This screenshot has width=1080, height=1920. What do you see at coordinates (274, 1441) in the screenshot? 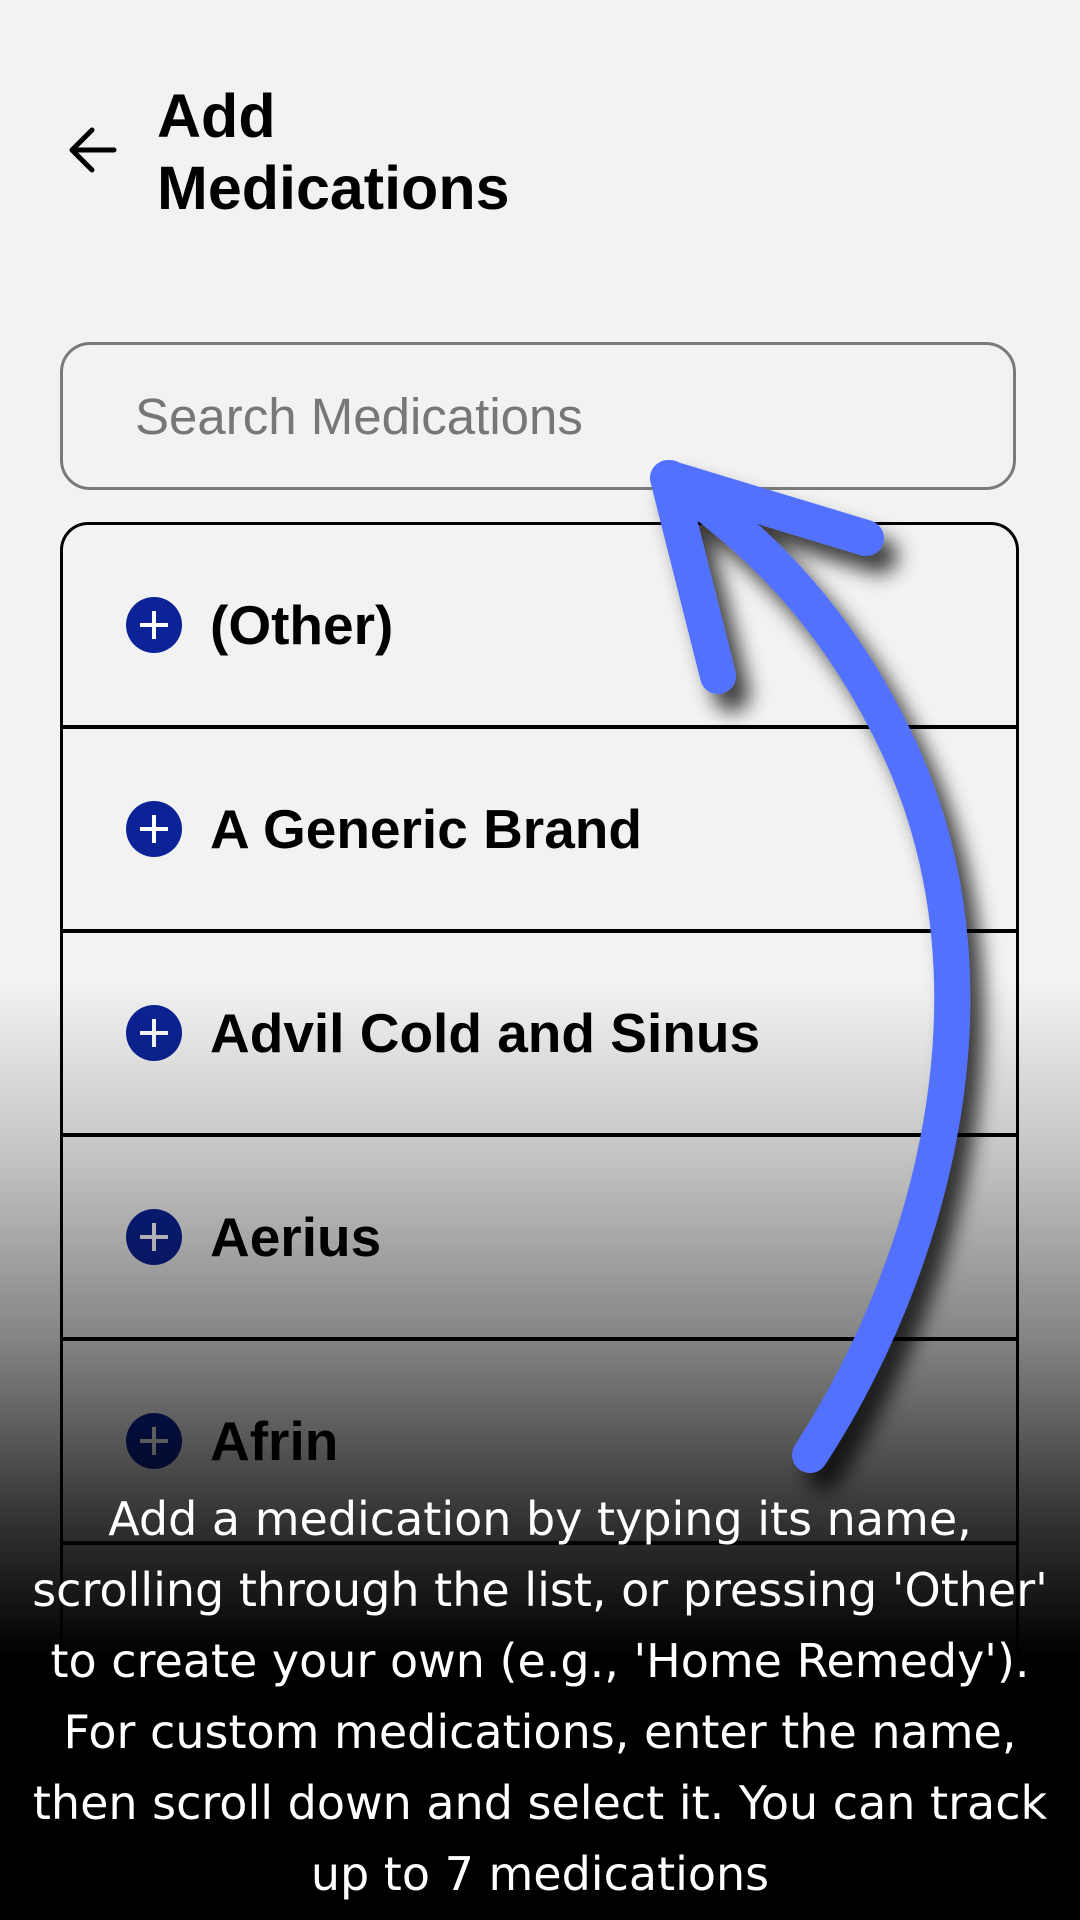
I see `medication-name: Afrin` at bounding box center [274, 1441].